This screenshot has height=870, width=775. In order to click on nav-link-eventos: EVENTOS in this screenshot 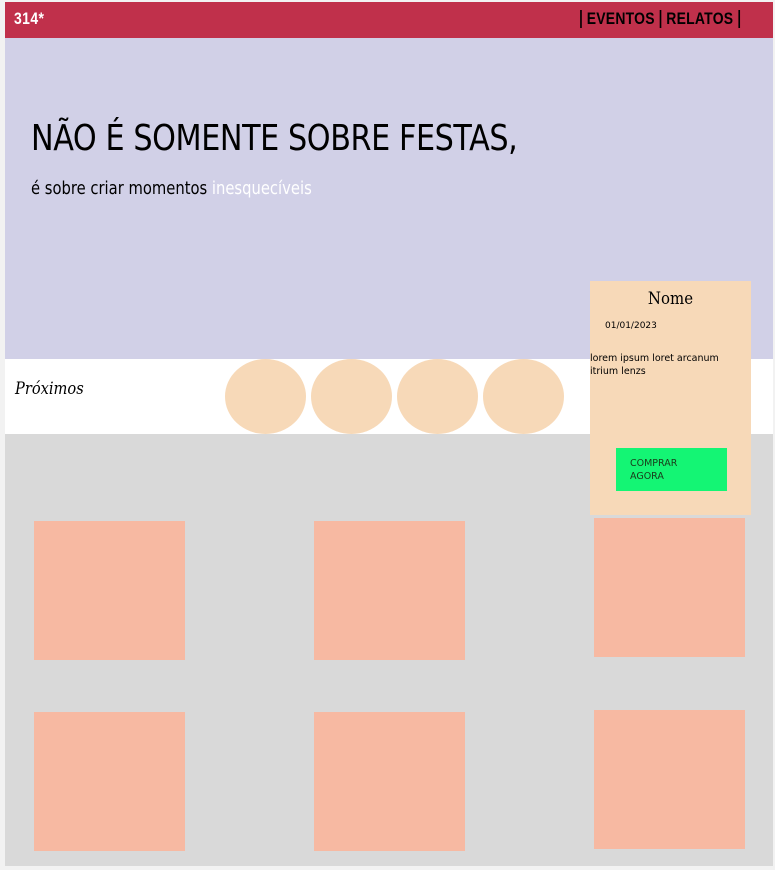, I will do `click(621, 19)`.